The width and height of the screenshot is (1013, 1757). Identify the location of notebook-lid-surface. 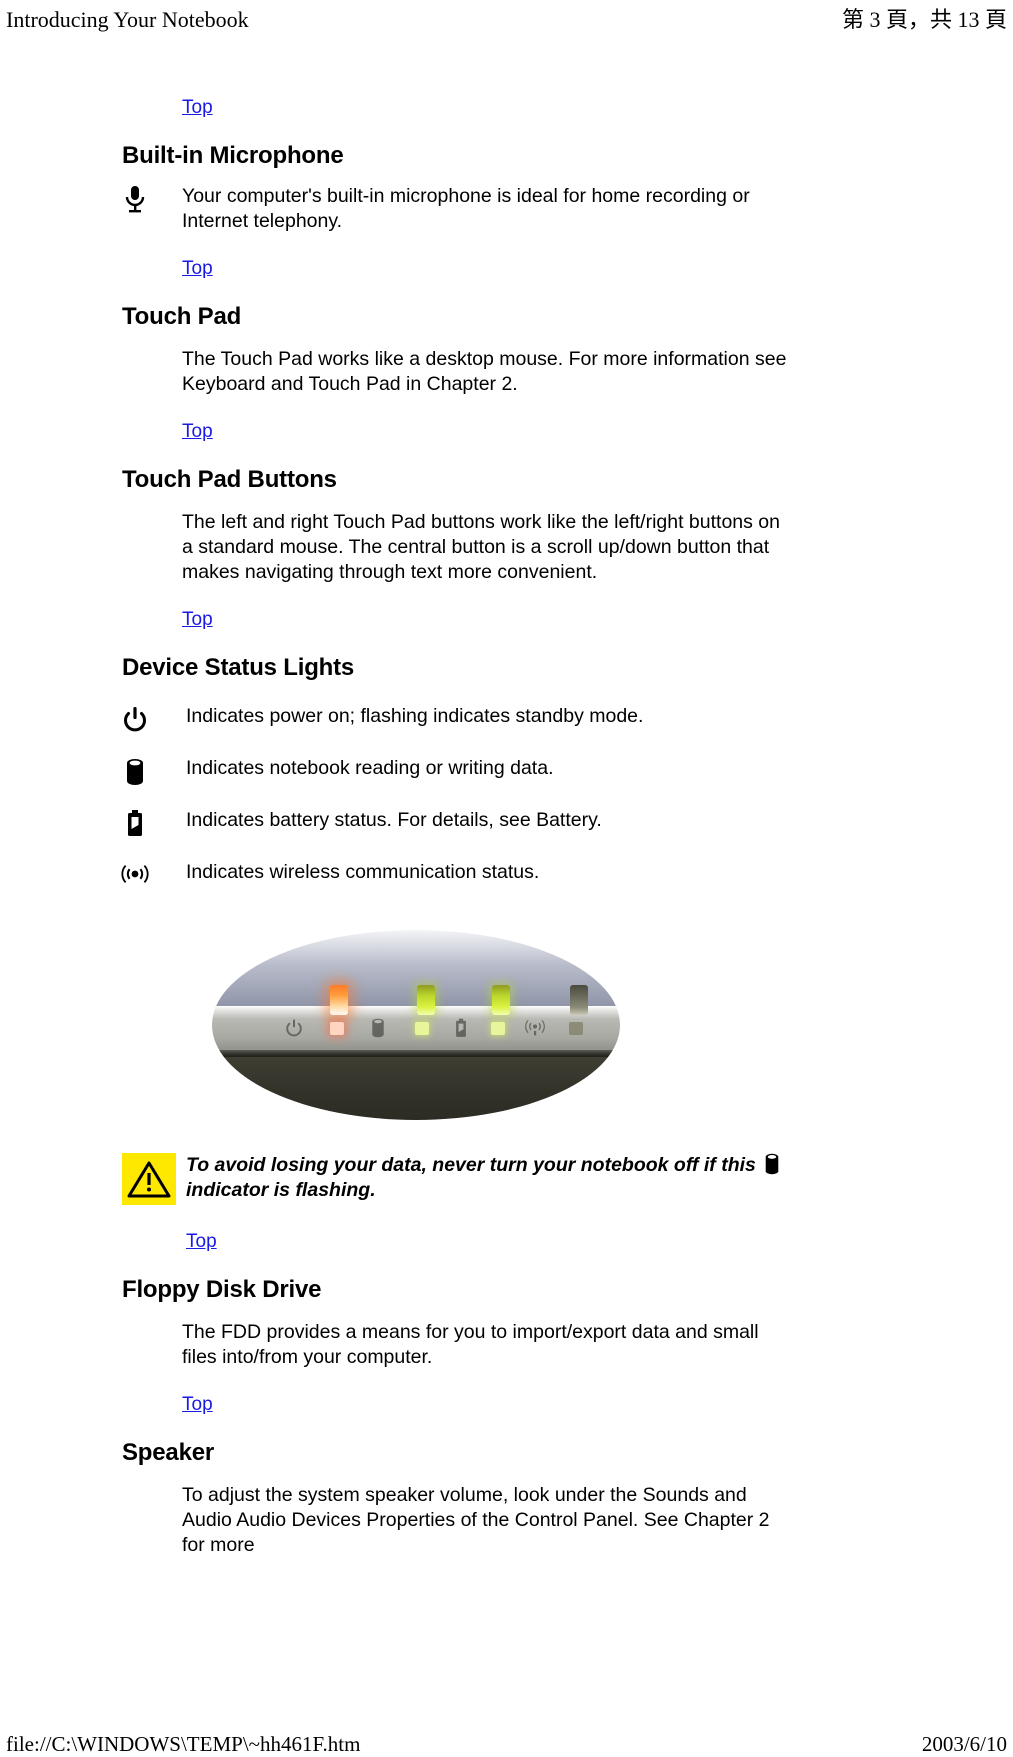
(416, 969).